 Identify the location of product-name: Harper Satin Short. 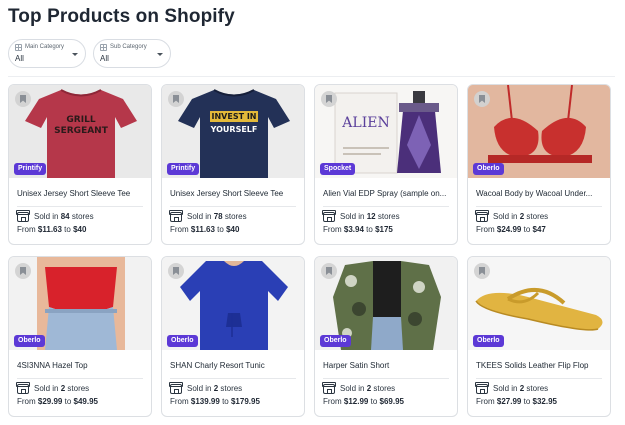
(386, 366).